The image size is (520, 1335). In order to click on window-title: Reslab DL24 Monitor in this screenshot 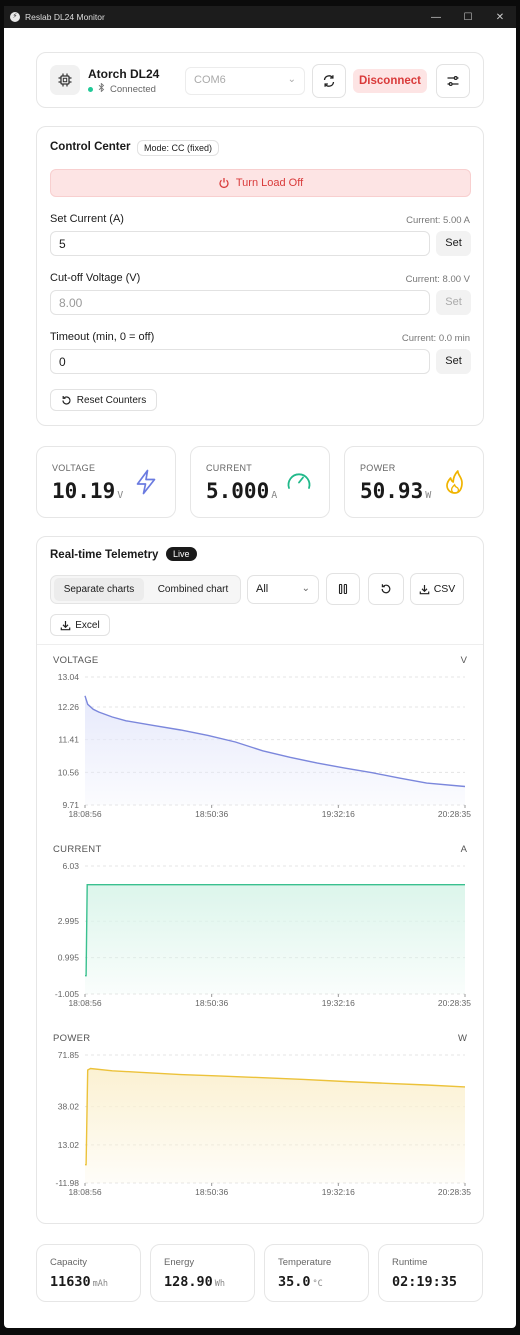, I will do `click(65, 17)`.